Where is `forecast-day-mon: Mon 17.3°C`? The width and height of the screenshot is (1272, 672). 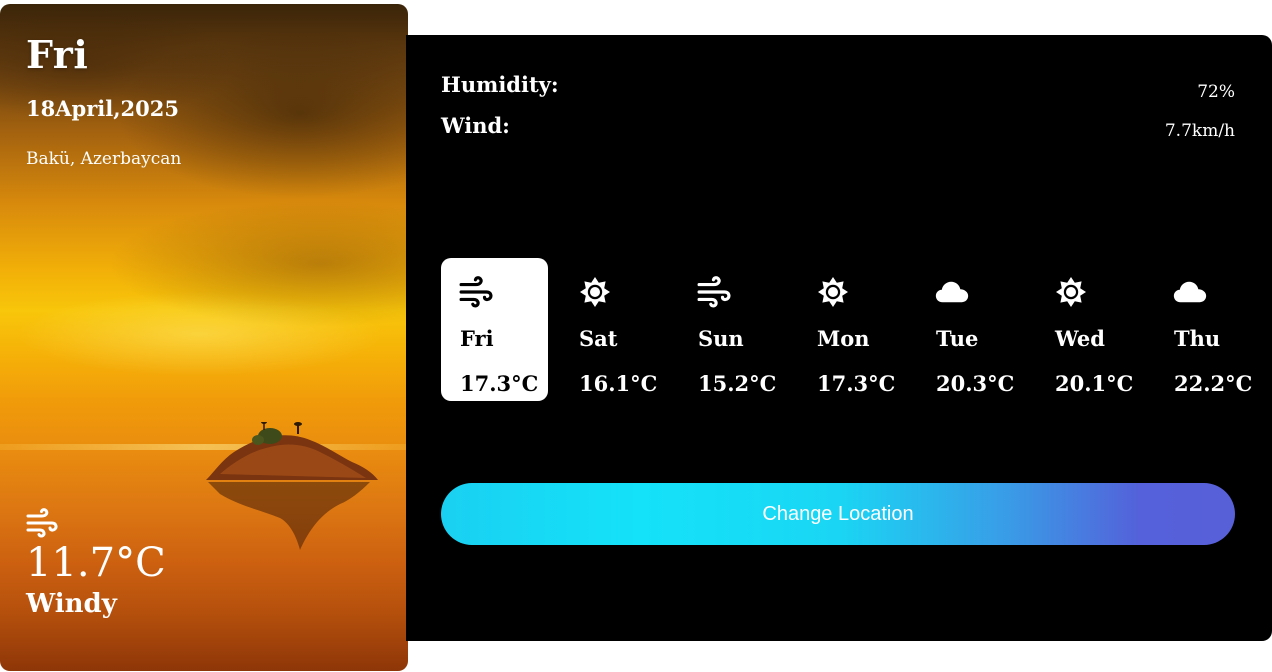
forecast-day-mon: Mon 17.3°C is located at coordinates (851, 329).